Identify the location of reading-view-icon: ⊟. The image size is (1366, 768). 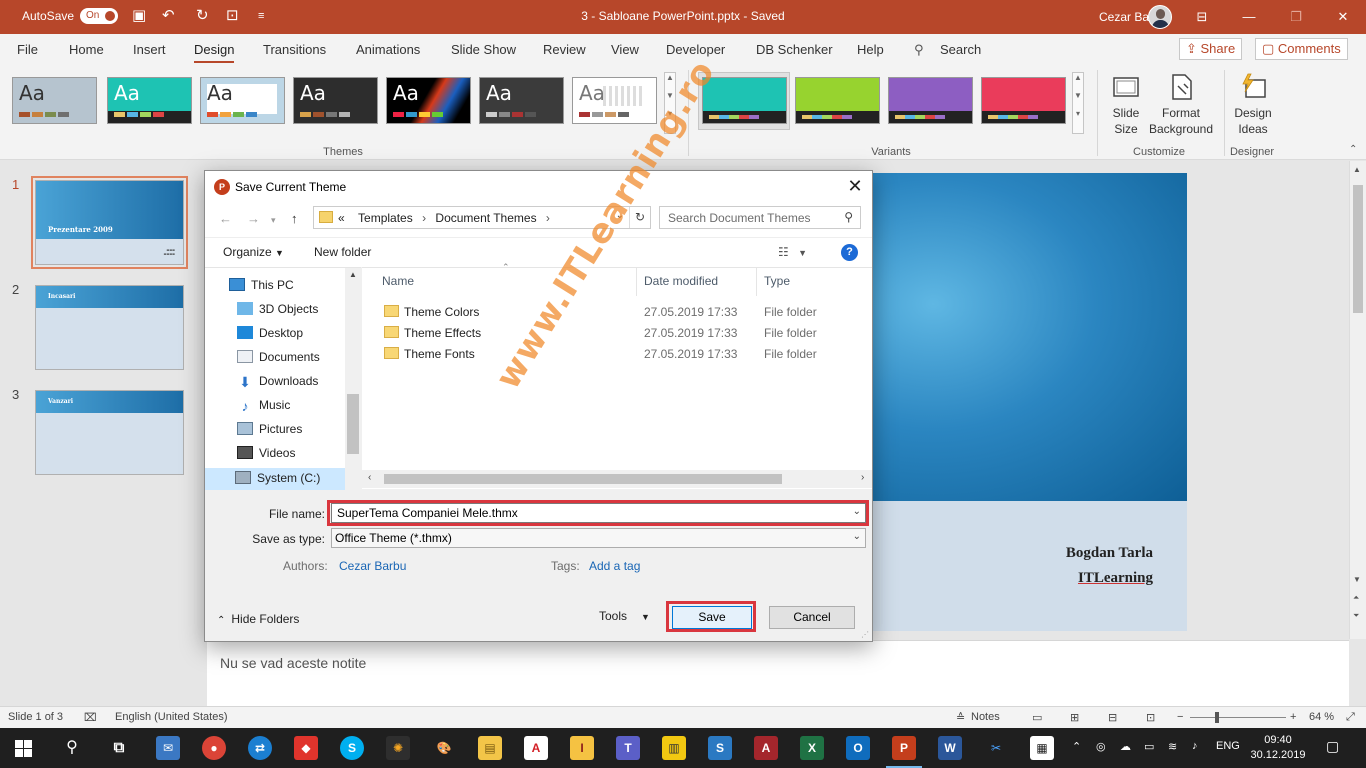
(1112, 717).